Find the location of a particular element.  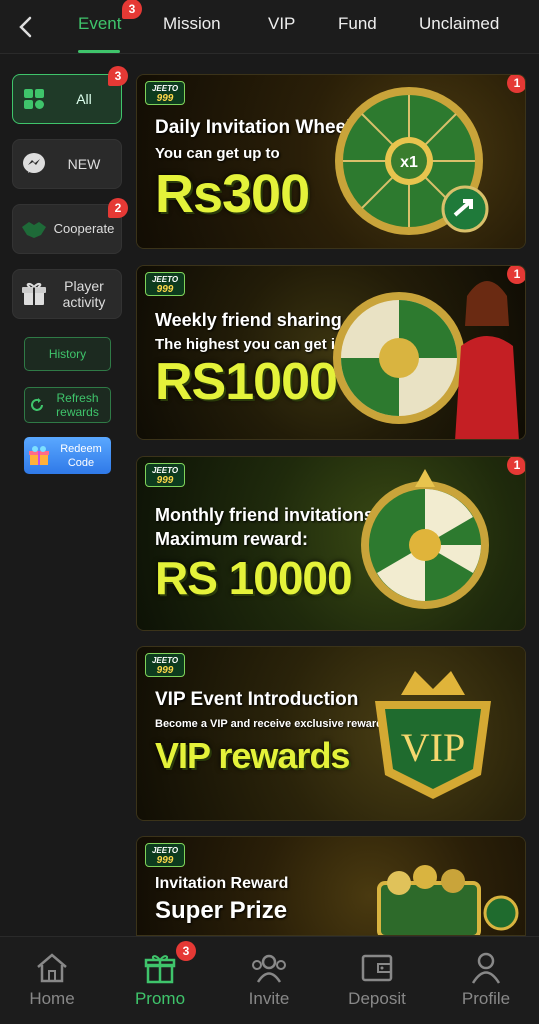

banner-amount: RS 10000 is located at coordinates (254, 578).